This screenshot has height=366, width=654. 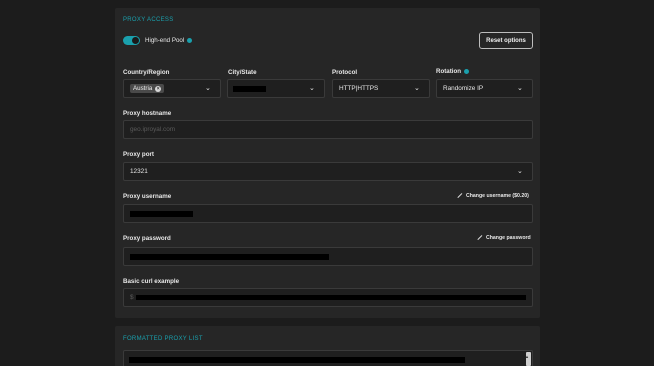 I want to click on city-state-label: City/State, so click(x=242, y=72).